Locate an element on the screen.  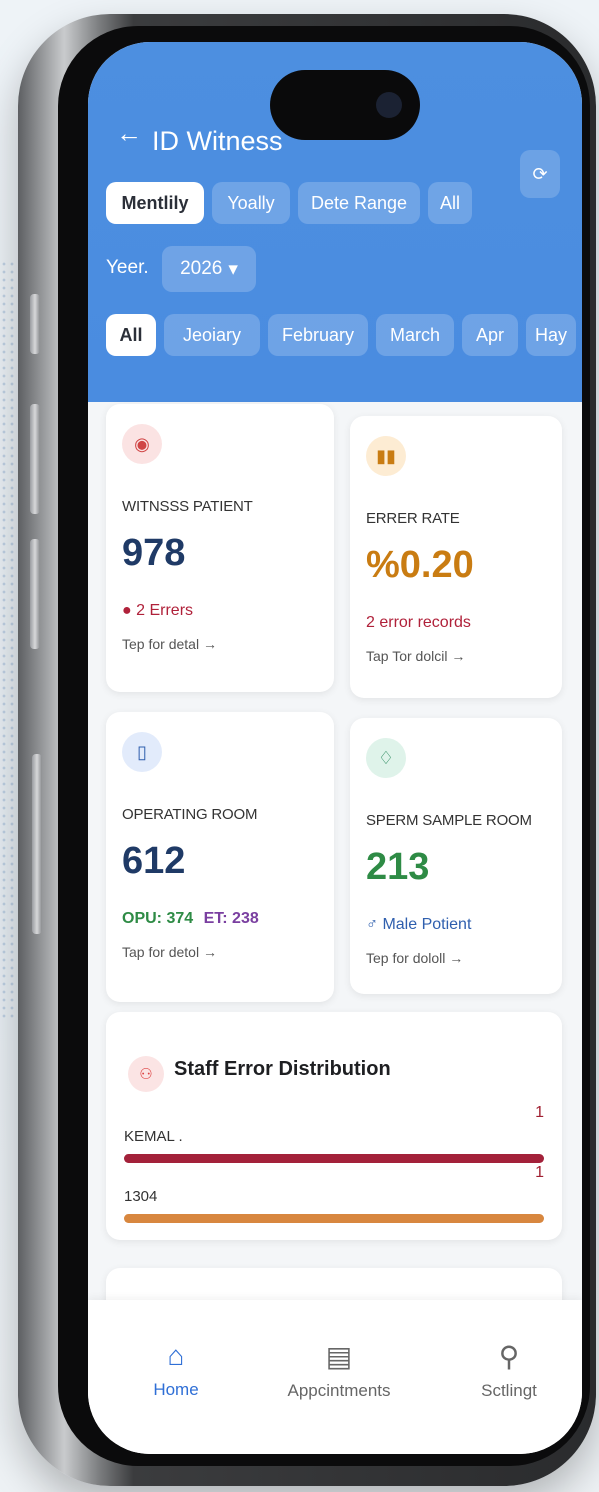
section-title: Staff Error Distribution is located at coordinates (282, 1069).